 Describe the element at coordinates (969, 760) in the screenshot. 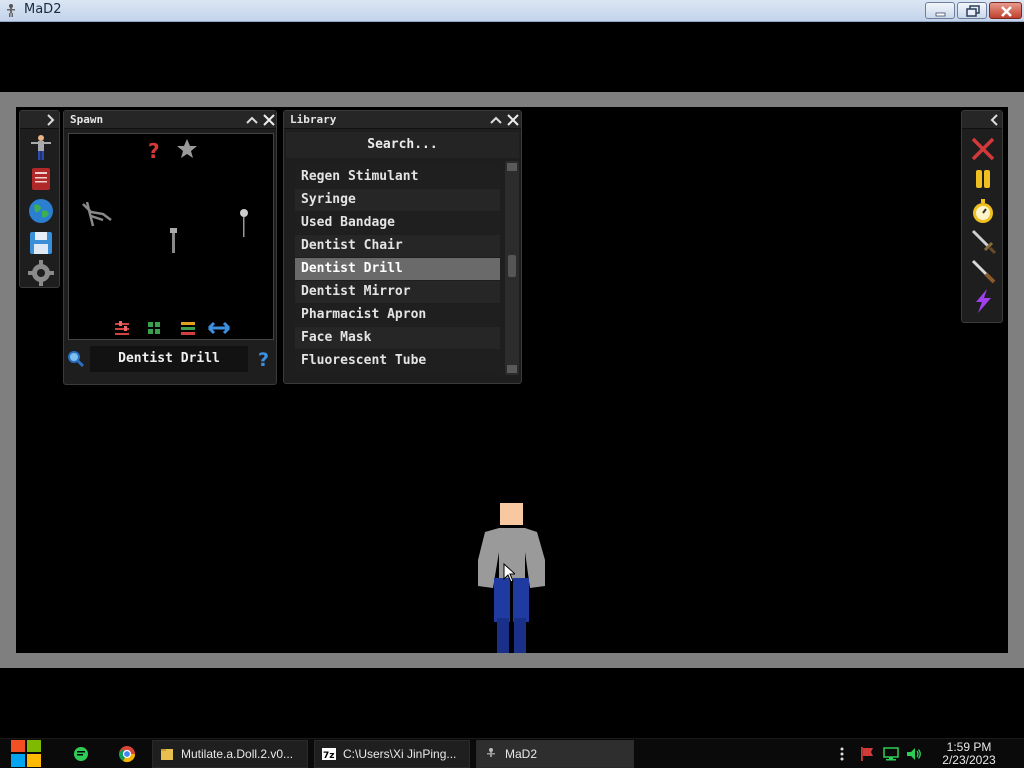

I see `clock-date: 2/23/2023` at that location.